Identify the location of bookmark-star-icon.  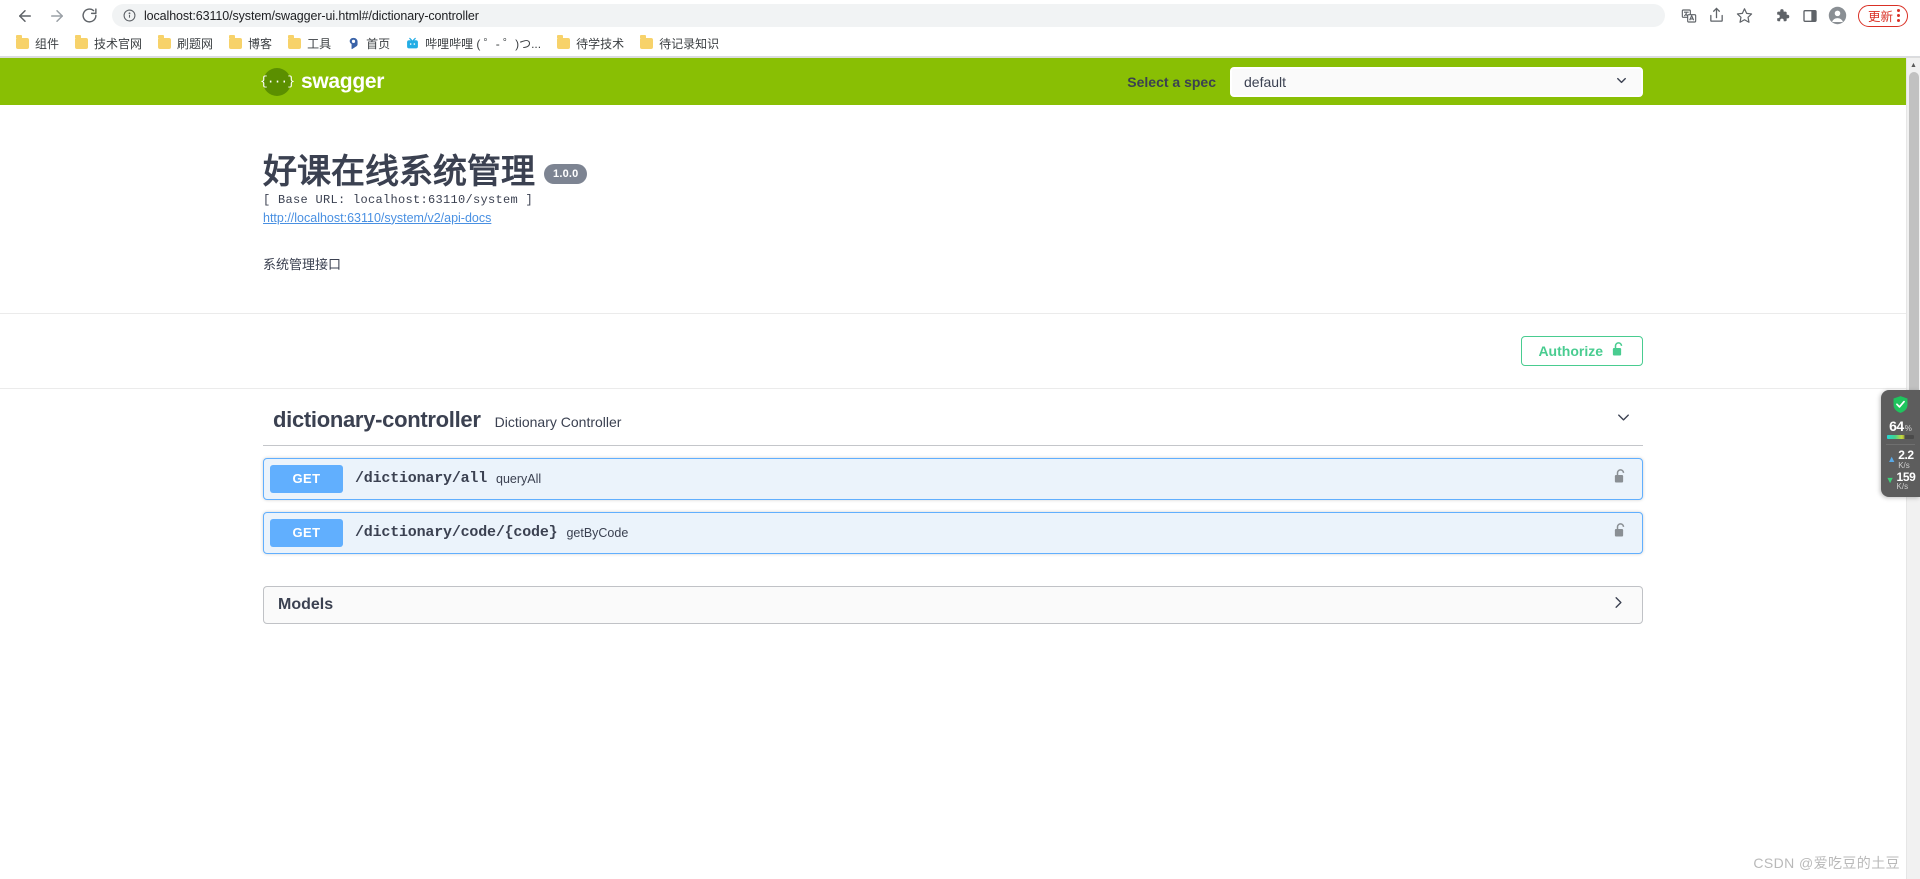
(1745, 16).